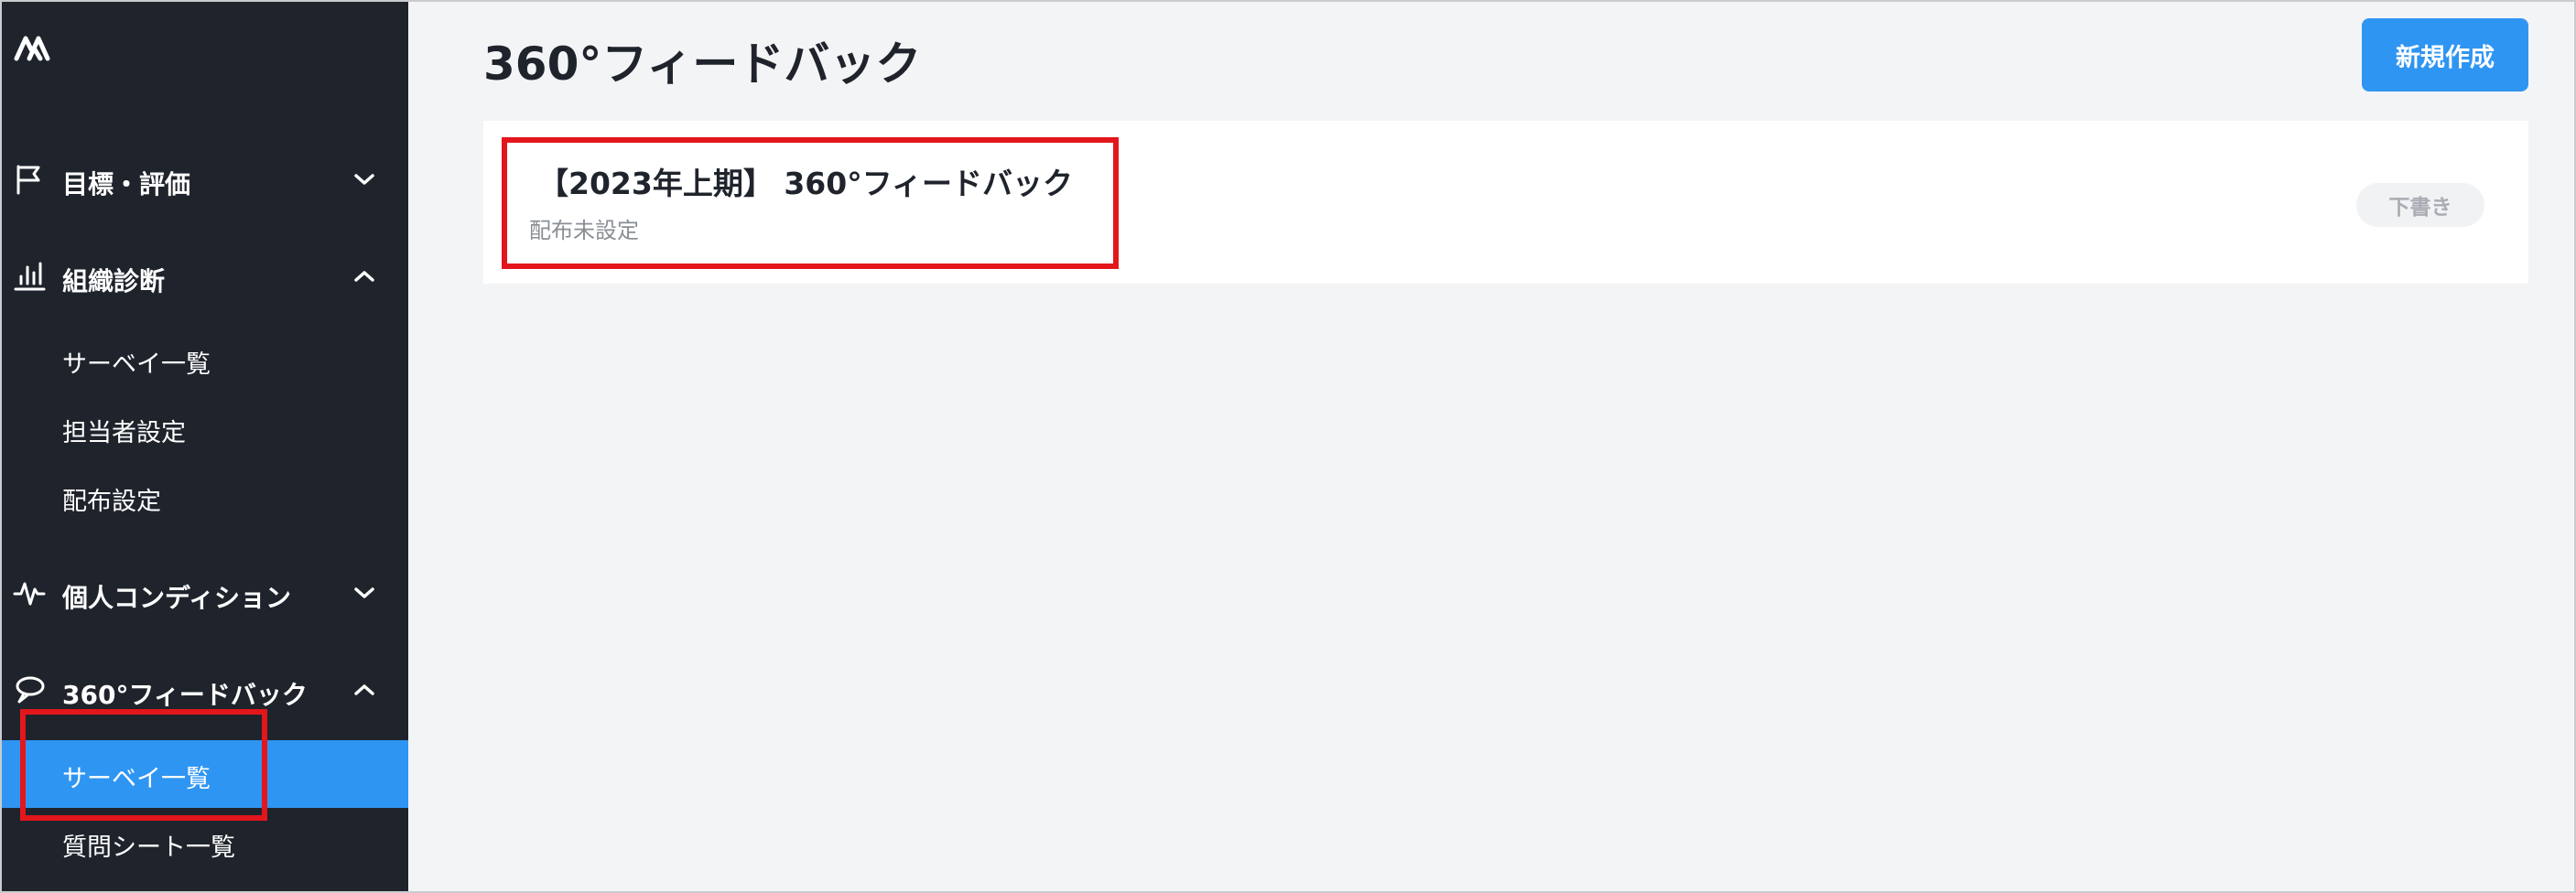  What do you see at coordinates (2445, 54) in the screenshot?
I see `create-new-button: 新規作成` at bounding box center [2445, 54].